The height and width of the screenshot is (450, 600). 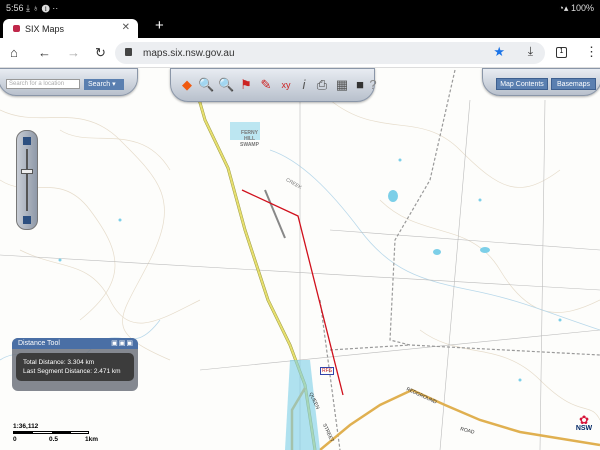 I want to click on zoom-in-button, so click(x=27, y=141).